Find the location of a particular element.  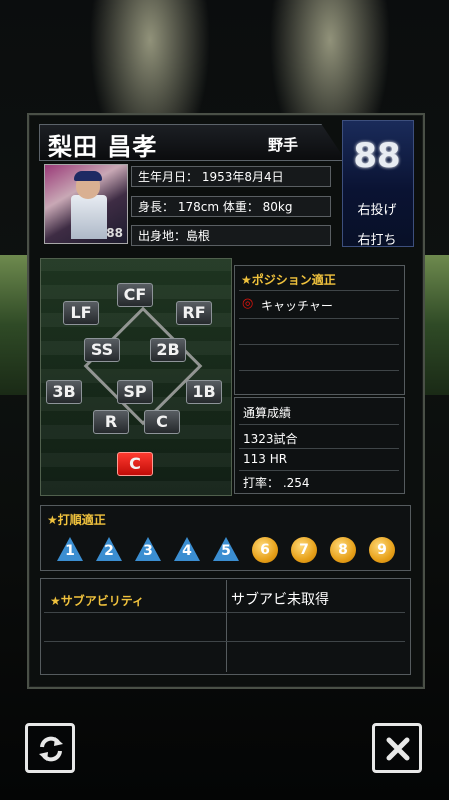

aptitude-position: キャッチャー is located at coordinates (297, 306).